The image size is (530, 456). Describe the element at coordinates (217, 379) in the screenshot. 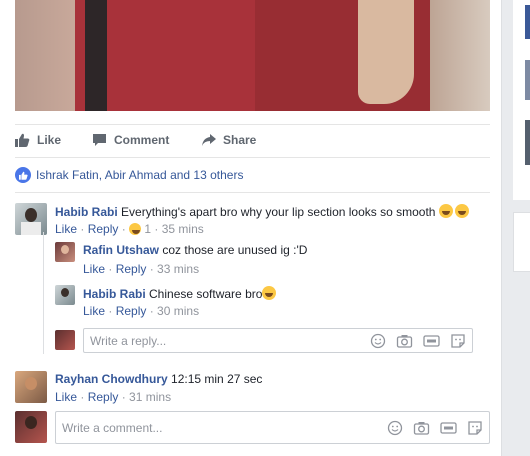

I see `comment-text: 12:15 min 27 sec` at that location.